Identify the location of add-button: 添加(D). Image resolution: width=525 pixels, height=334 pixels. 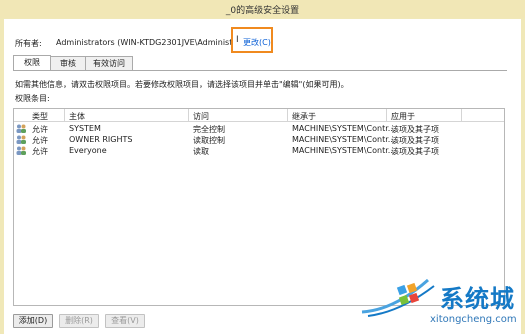
(33, 321).